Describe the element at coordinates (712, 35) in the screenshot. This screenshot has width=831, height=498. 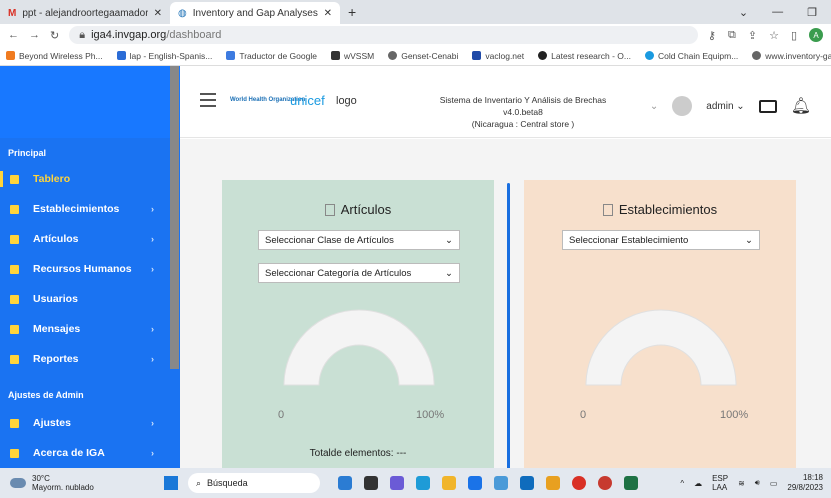
I see `key-icon: ⚷` at that location.